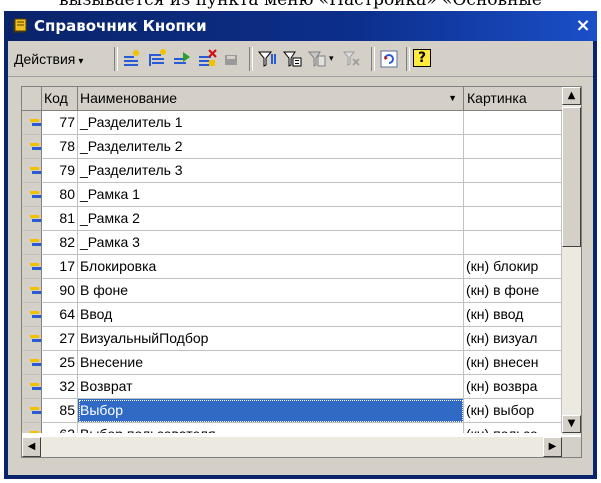 The image size is (601, 483). I want to click on header-name-label: Наименование, so click(129, 98).